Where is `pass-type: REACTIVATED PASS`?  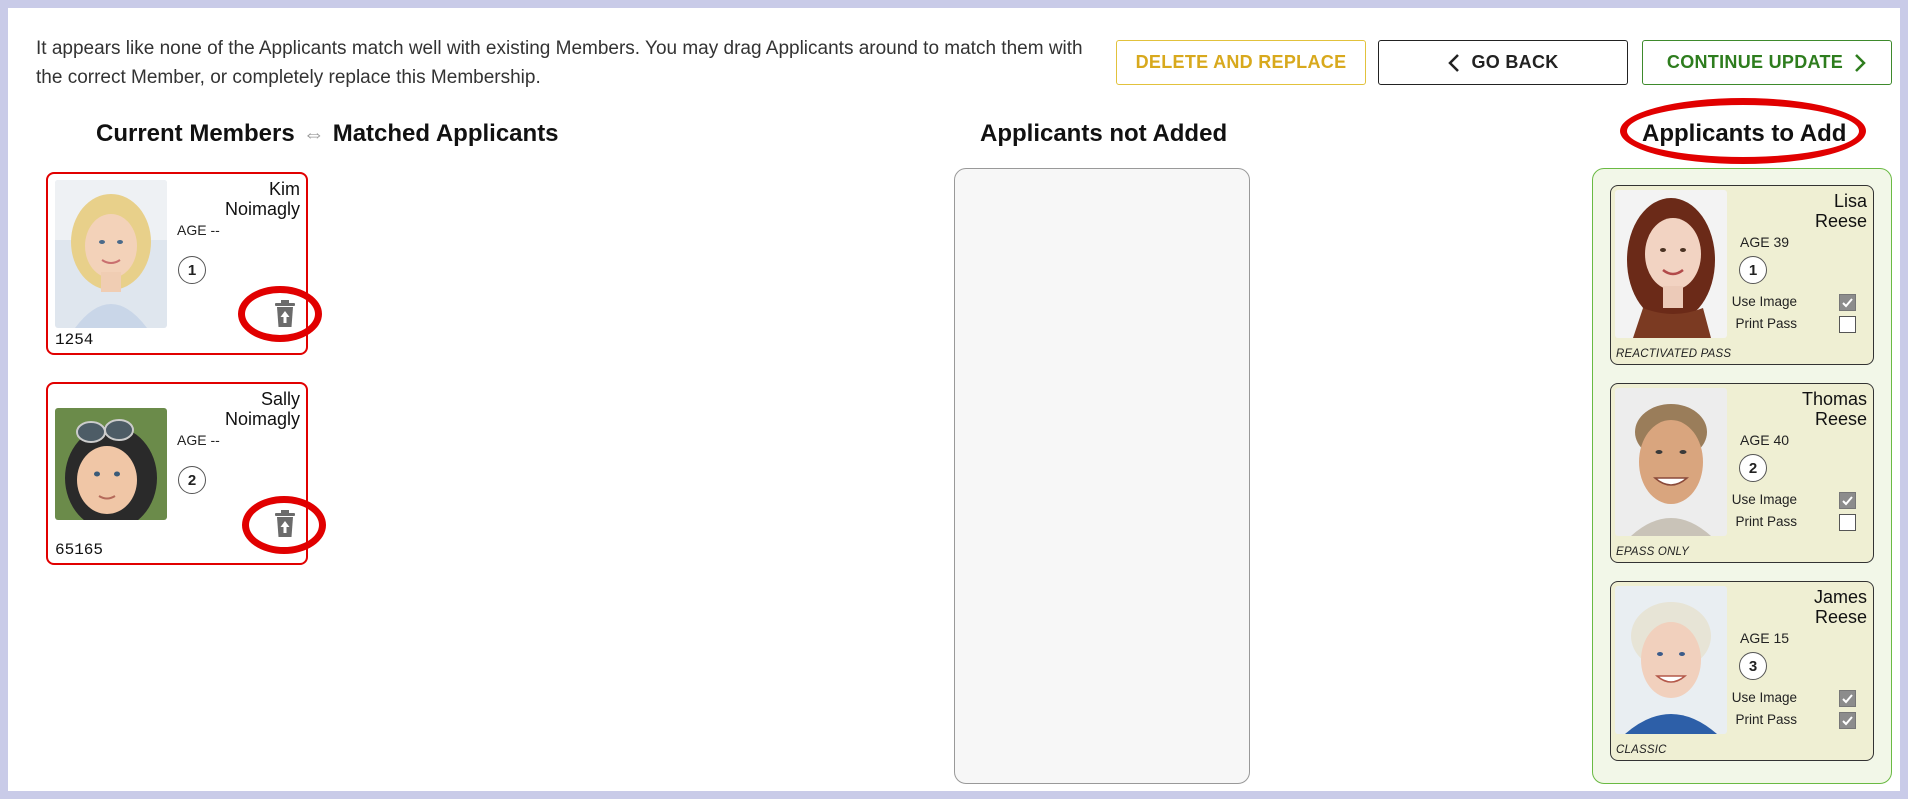 pass-type: REACTIVATED PASS is located at coordinates (1674, 354).